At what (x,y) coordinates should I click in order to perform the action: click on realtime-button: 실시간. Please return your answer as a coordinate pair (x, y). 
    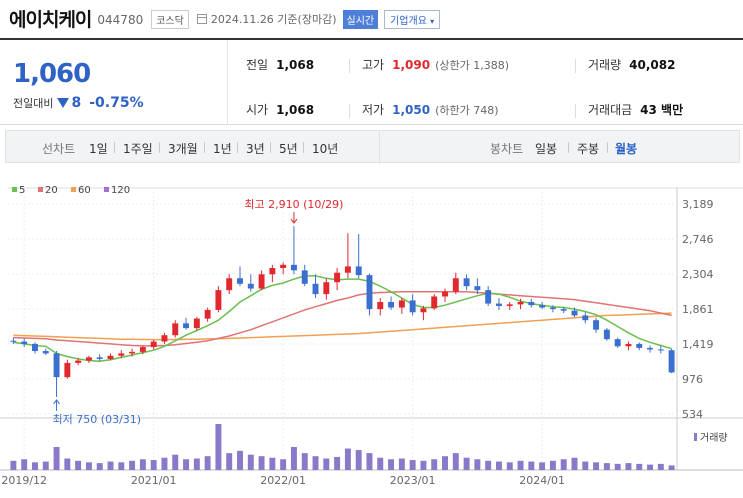
    Looking at the image, I should click on (360, 19).